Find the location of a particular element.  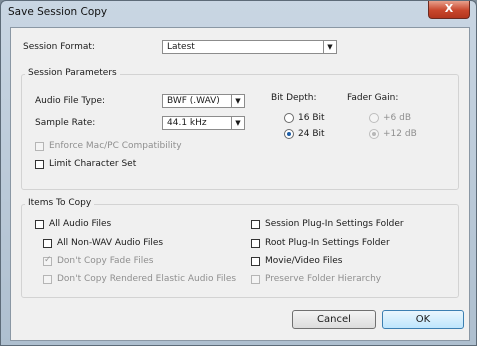

sample-rate-label: Sample Rate: is located at coordinates (65, 123).